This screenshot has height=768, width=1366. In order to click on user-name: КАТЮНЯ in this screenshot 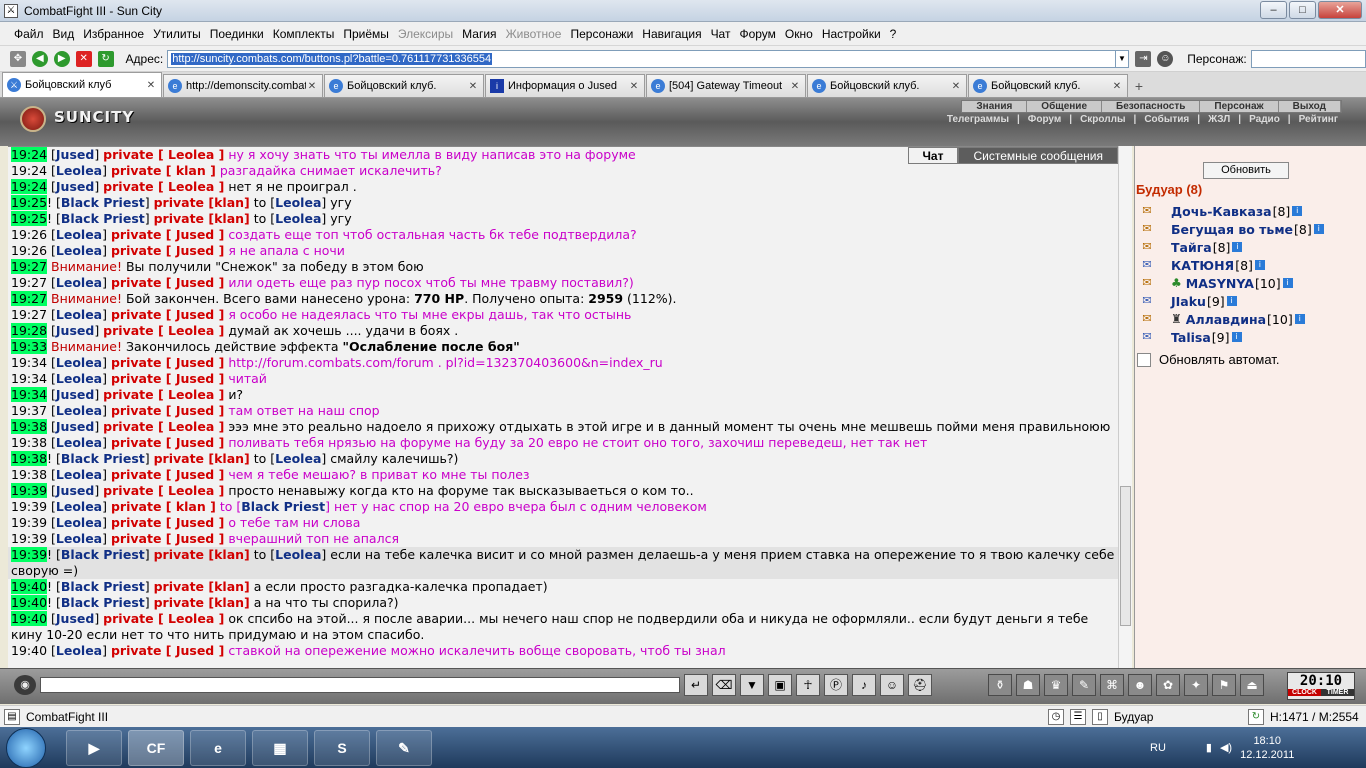, I will do `click(1202, 265)`.